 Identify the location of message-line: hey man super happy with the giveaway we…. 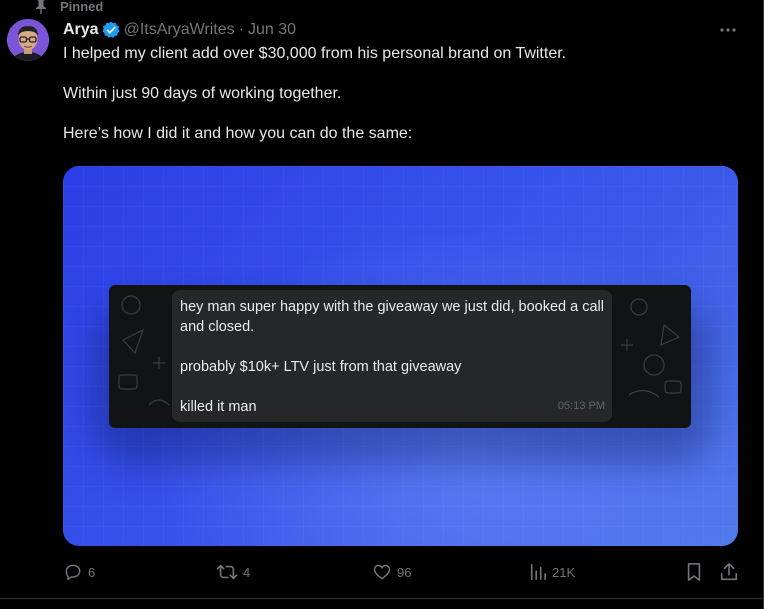
(392, 317).